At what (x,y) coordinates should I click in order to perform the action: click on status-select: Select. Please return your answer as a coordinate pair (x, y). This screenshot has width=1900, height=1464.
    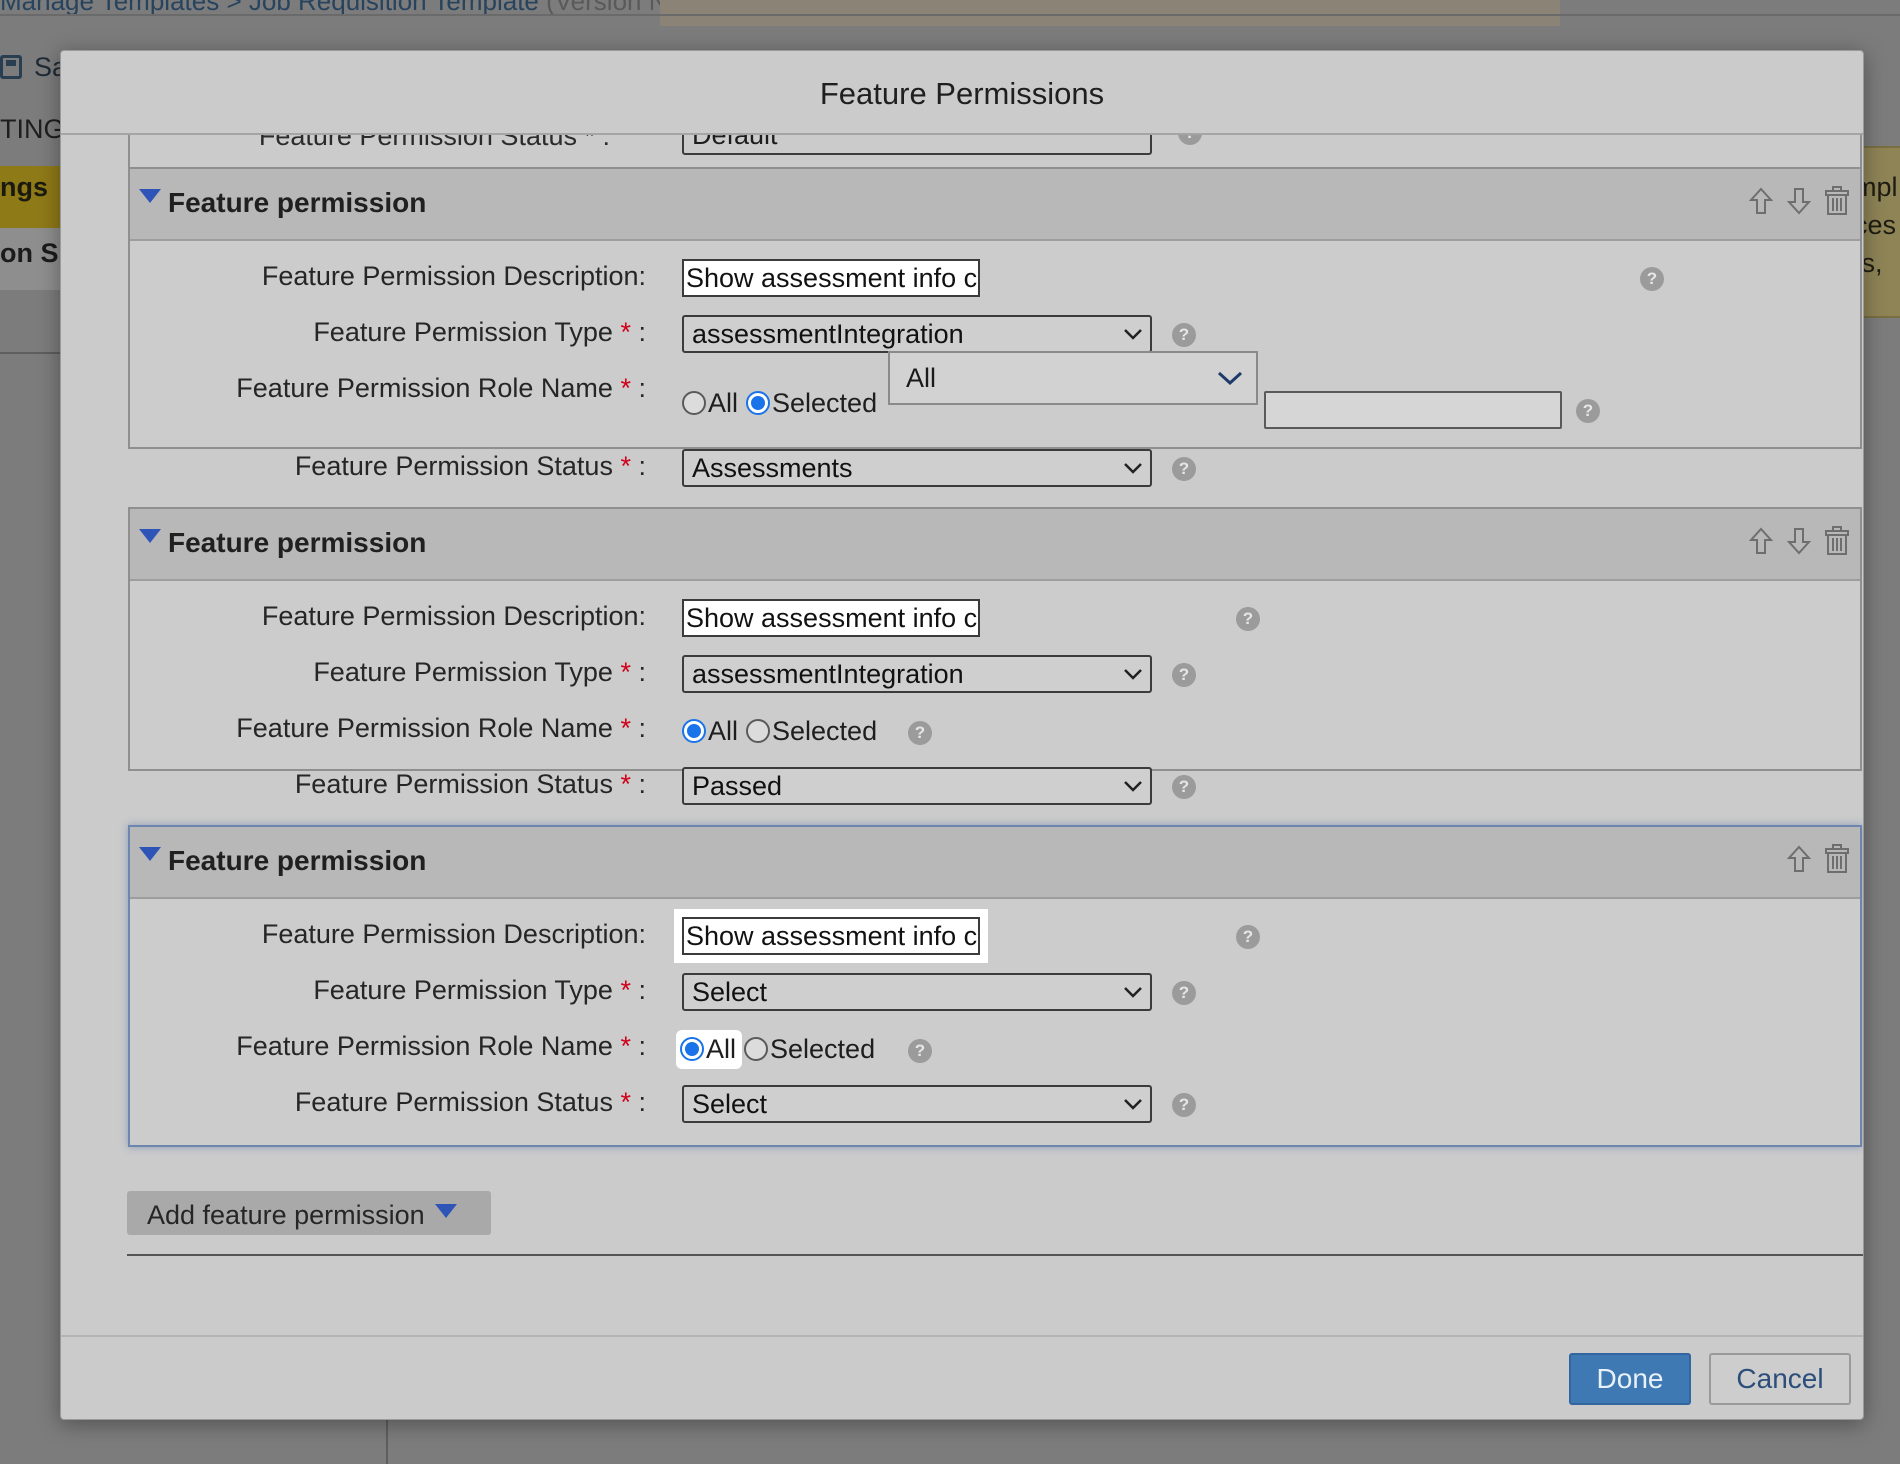
    Looking at the image, I should click on (917, 1104).